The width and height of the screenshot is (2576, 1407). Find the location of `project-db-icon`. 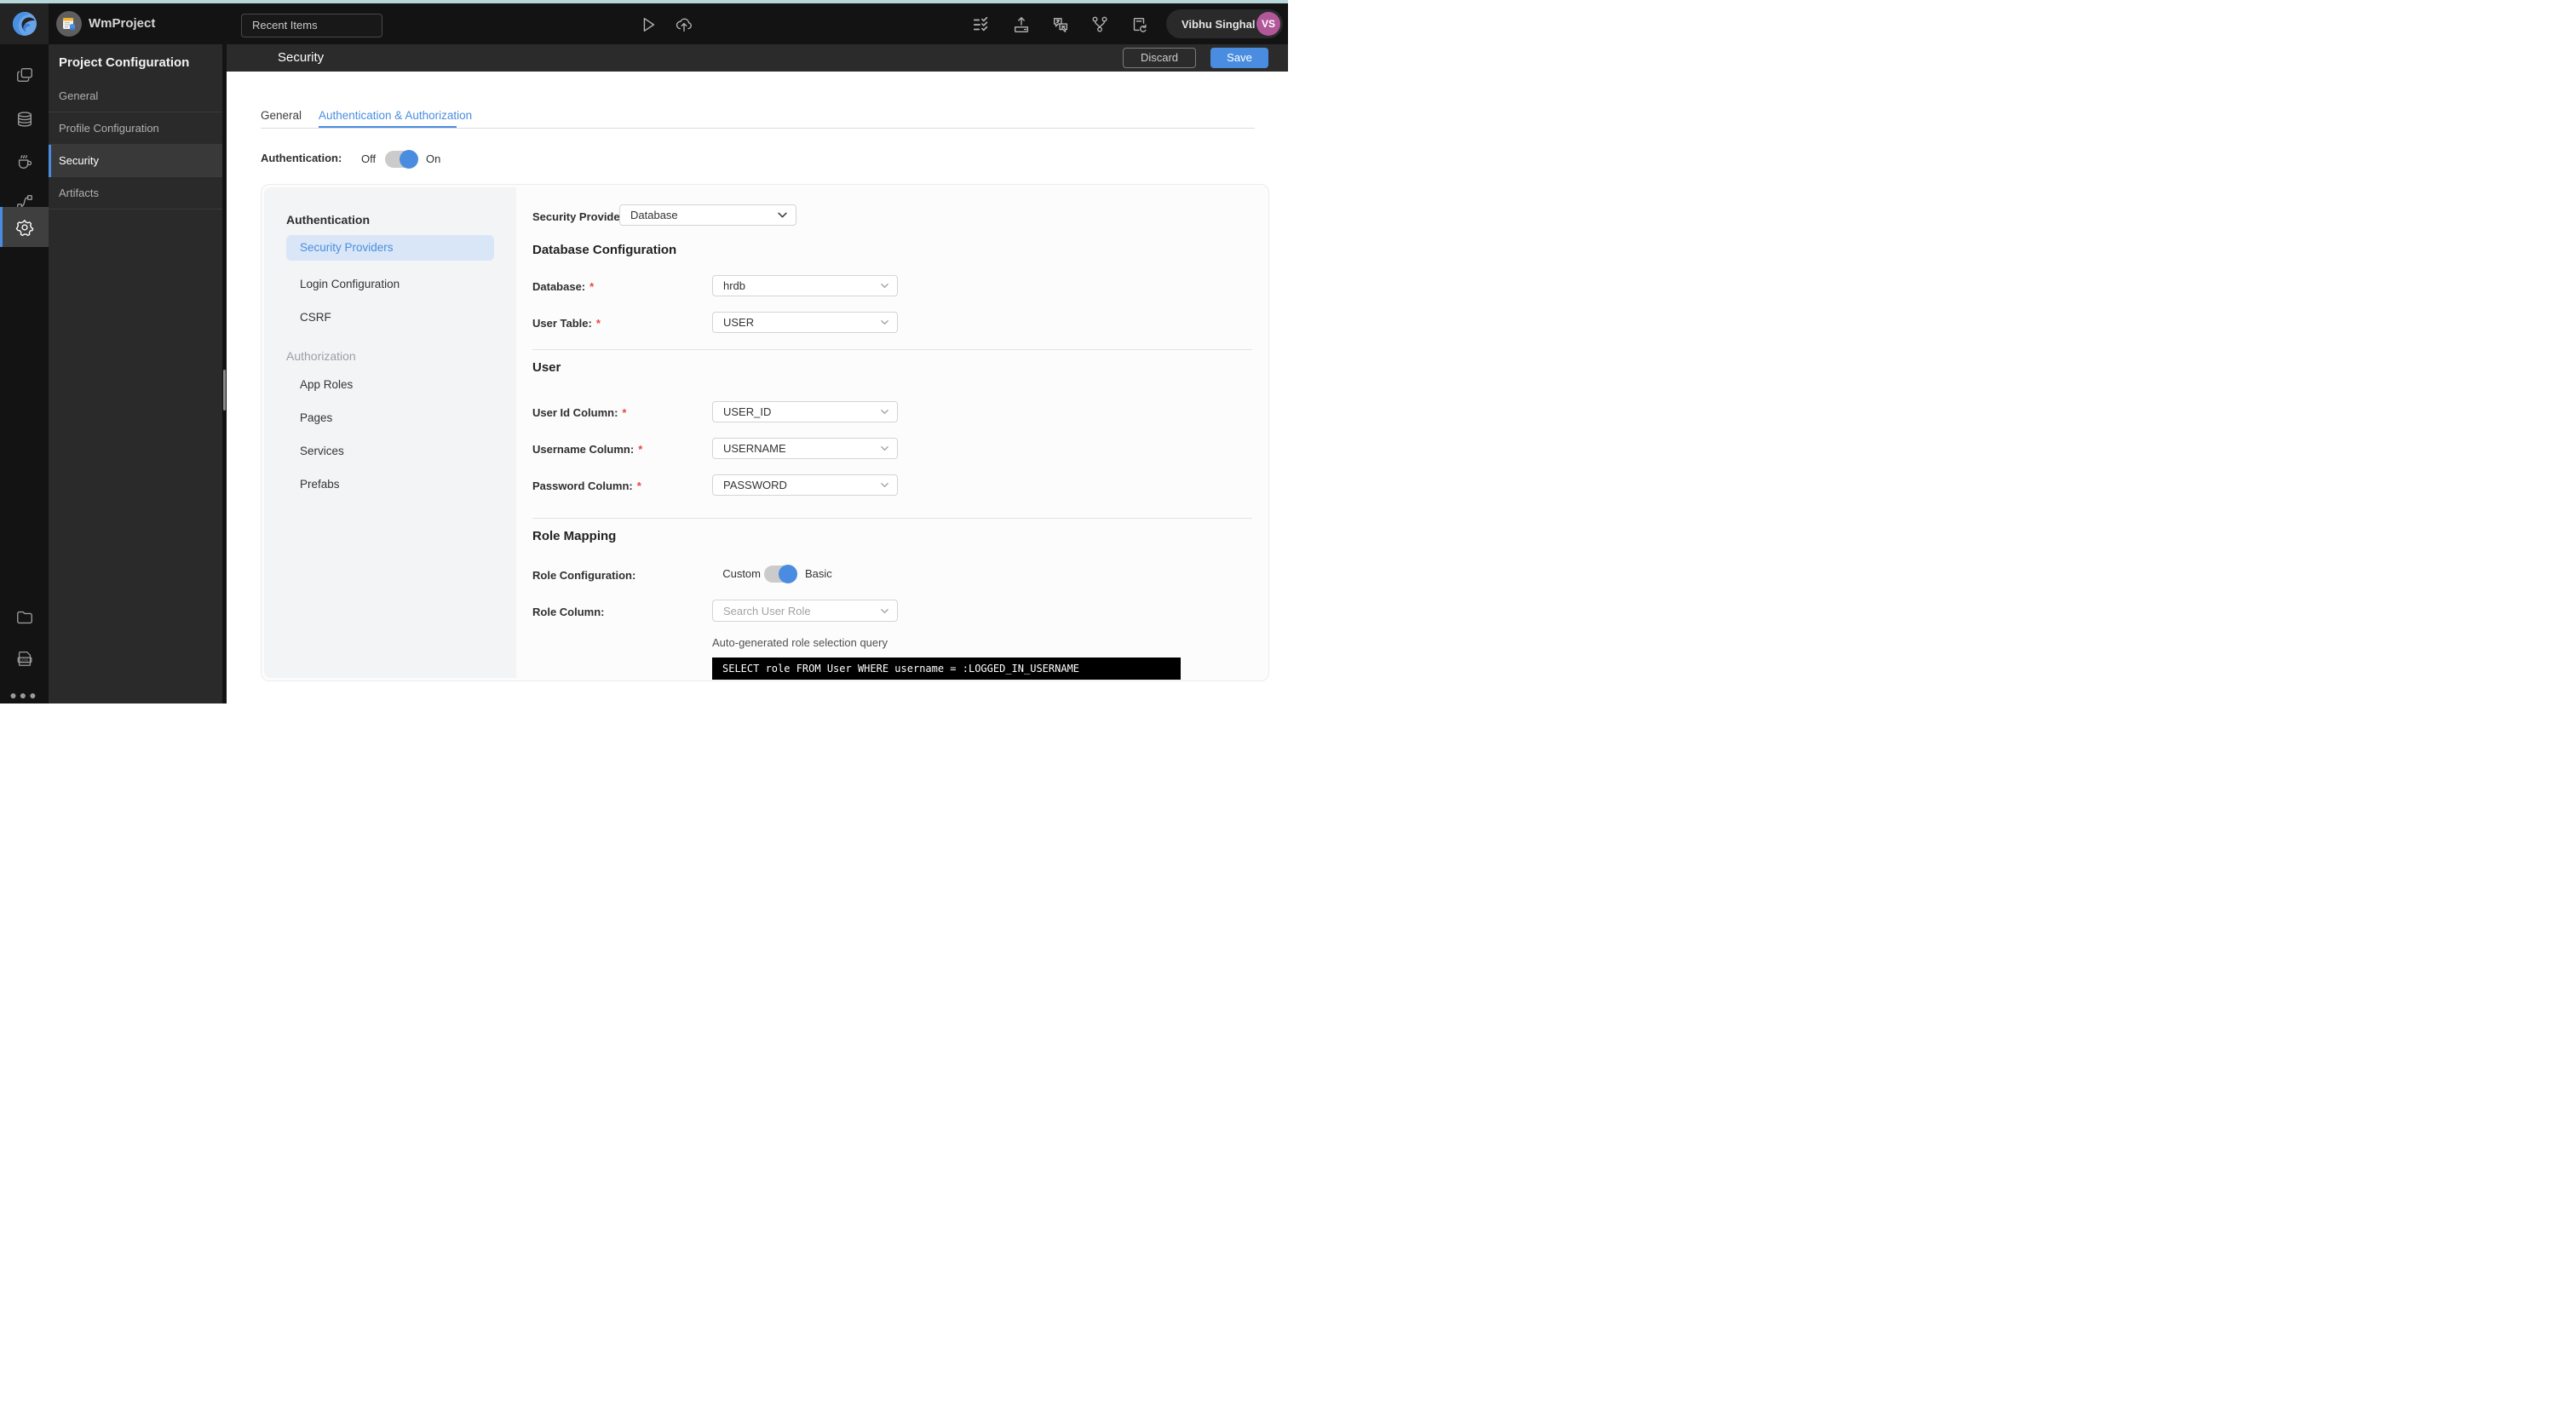

project-db-icon is located at coordinates (69, 24).